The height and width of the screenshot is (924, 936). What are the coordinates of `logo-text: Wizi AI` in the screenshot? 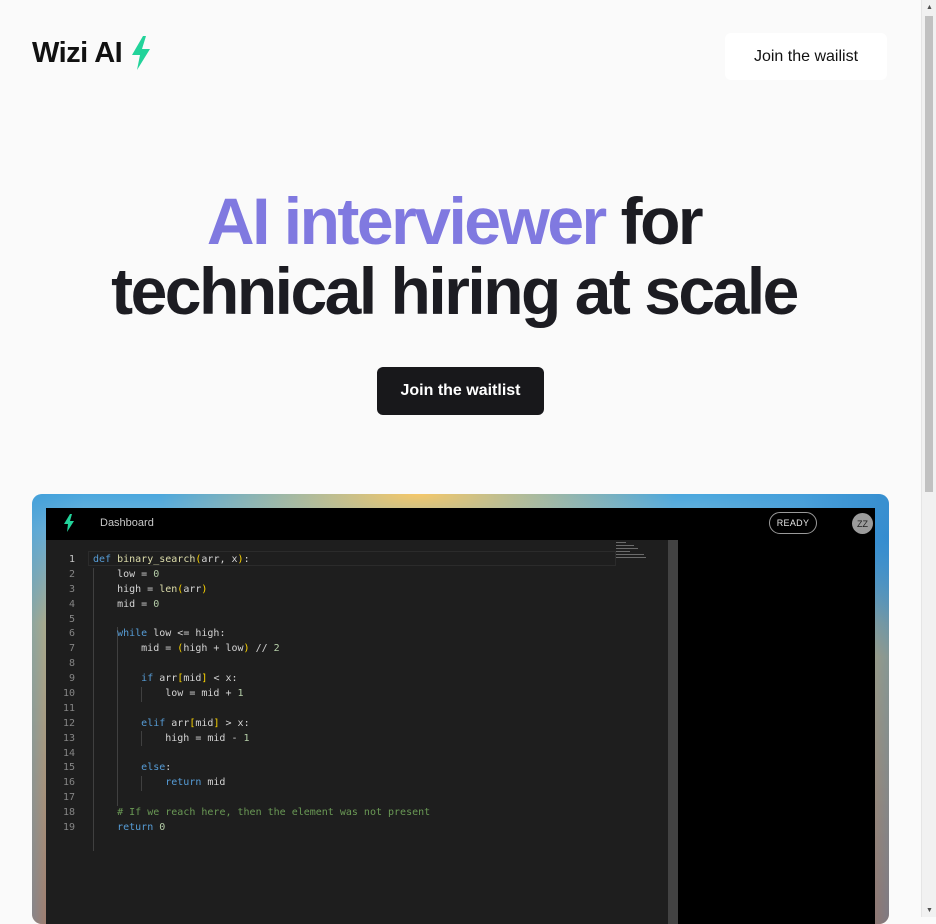 It's located at (77, 52).